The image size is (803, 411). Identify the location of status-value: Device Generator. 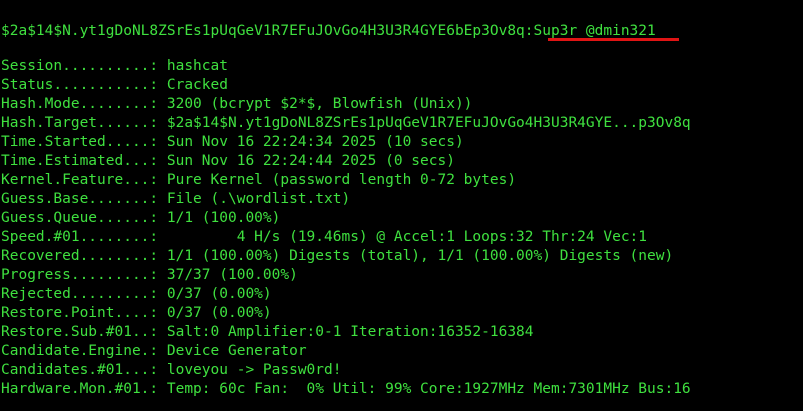
(232, 351).